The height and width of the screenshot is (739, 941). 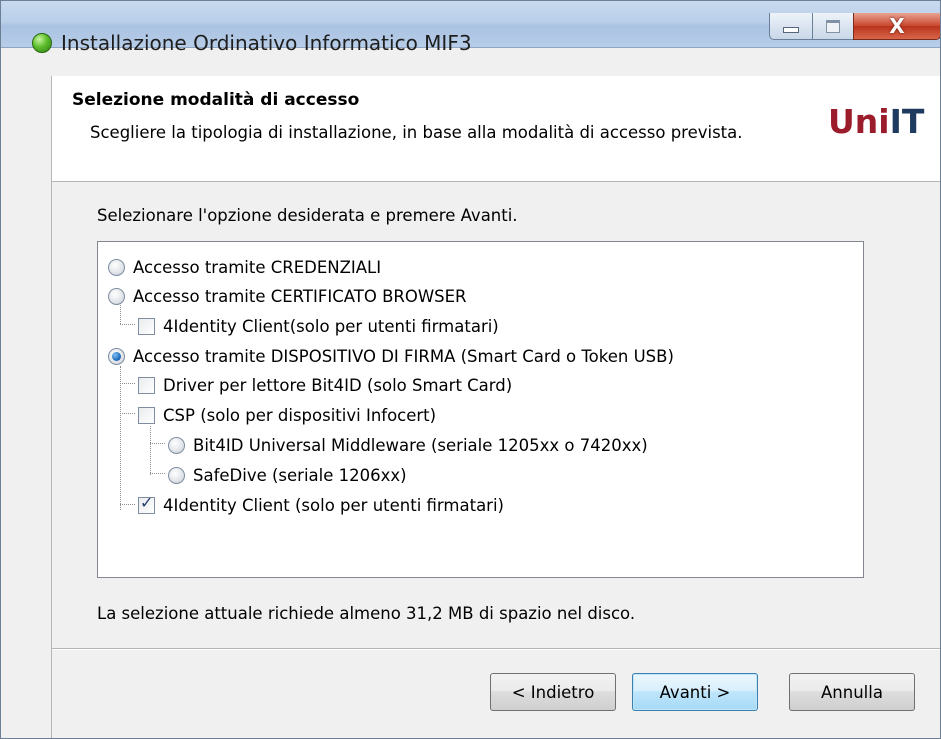 I want to click on close-button: X, so click(x=896, y=26).